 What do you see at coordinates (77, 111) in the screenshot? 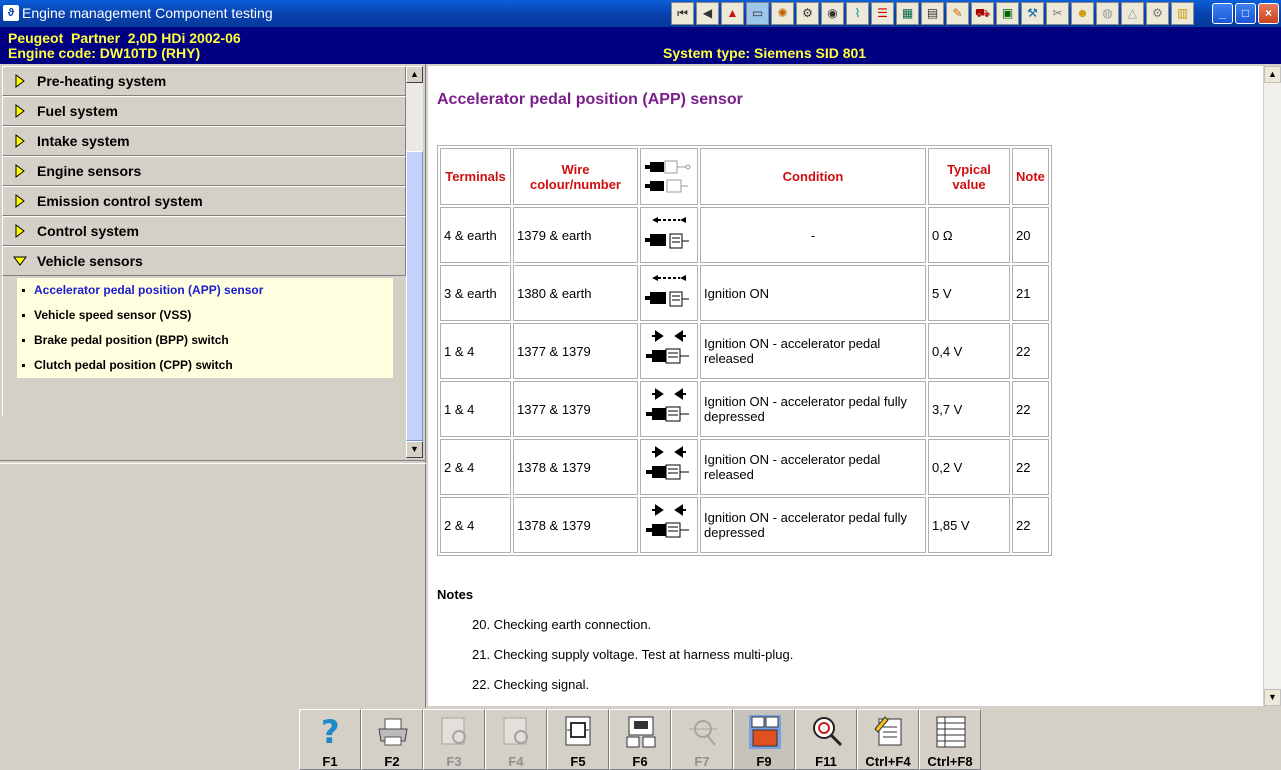
I see `category-label: Fuel system` at bounding box center [77, 111].